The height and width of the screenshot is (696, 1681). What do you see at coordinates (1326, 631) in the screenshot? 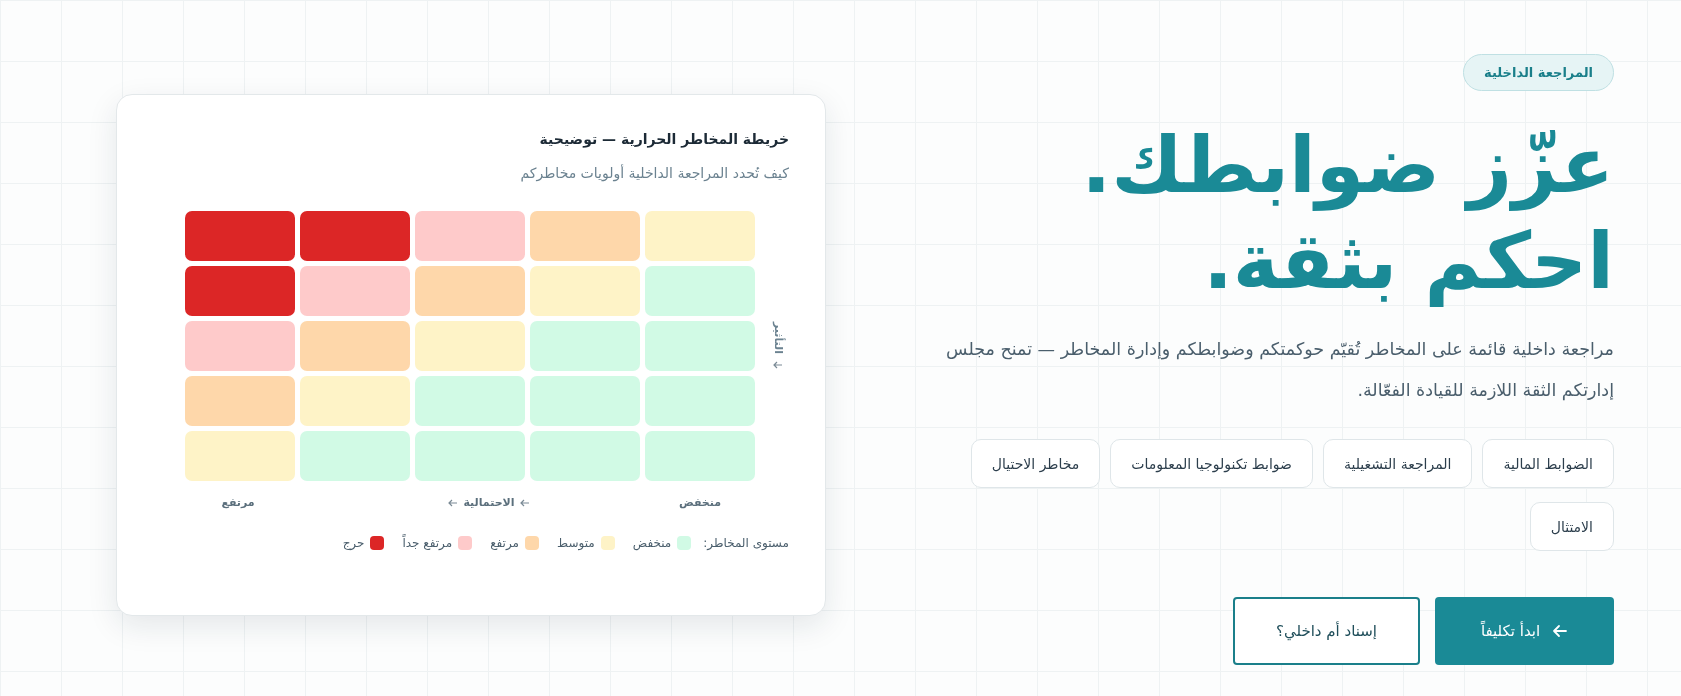
I see `outsourcing-button: إسناد أم داخلي؟` at bounding box center [1326, 631].